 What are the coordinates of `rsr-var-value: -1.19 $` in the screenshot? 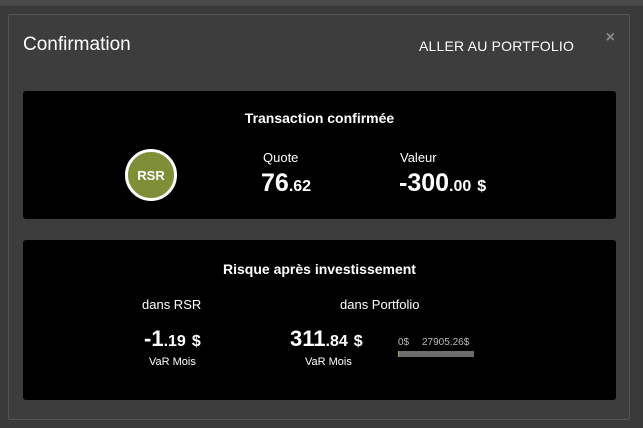 It's located at (172, 339).